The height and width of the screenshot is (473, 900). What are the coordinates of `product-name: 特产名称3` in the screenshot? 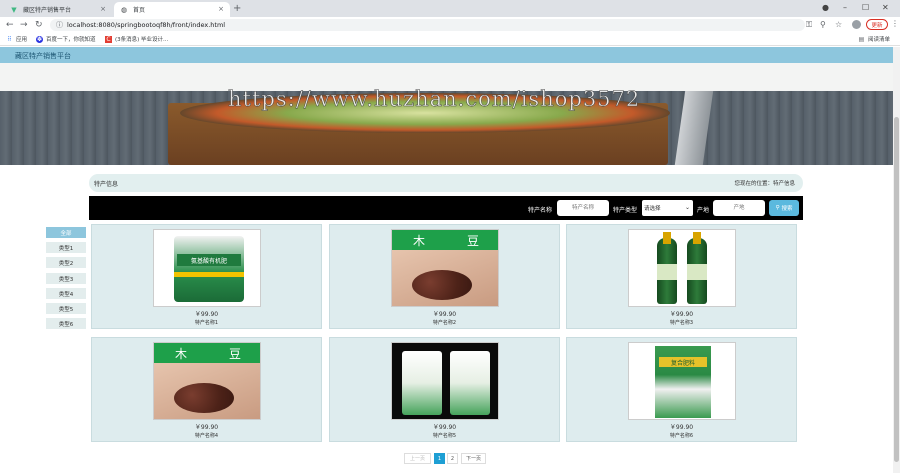 It's located at (681, 323).